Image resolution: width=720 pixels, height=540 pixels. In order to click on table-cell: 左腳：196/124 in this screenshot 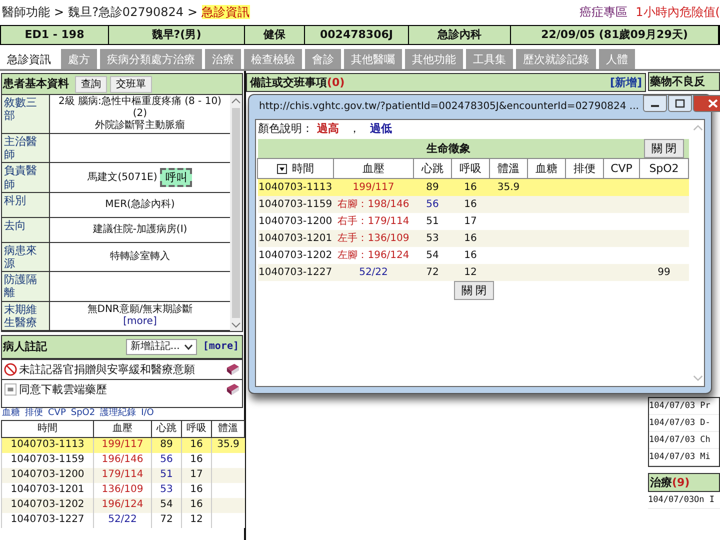, I will do `click(374, 255)`.